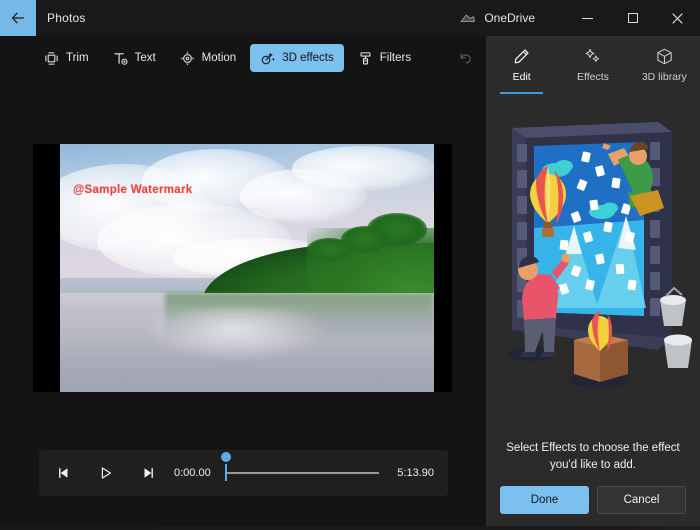 The width and height of the screenshot is (700, 530). What do you see at coordinates (66, 18) in the screenshot?
I see `app-title: Photos` at bounding box center [66, 18].